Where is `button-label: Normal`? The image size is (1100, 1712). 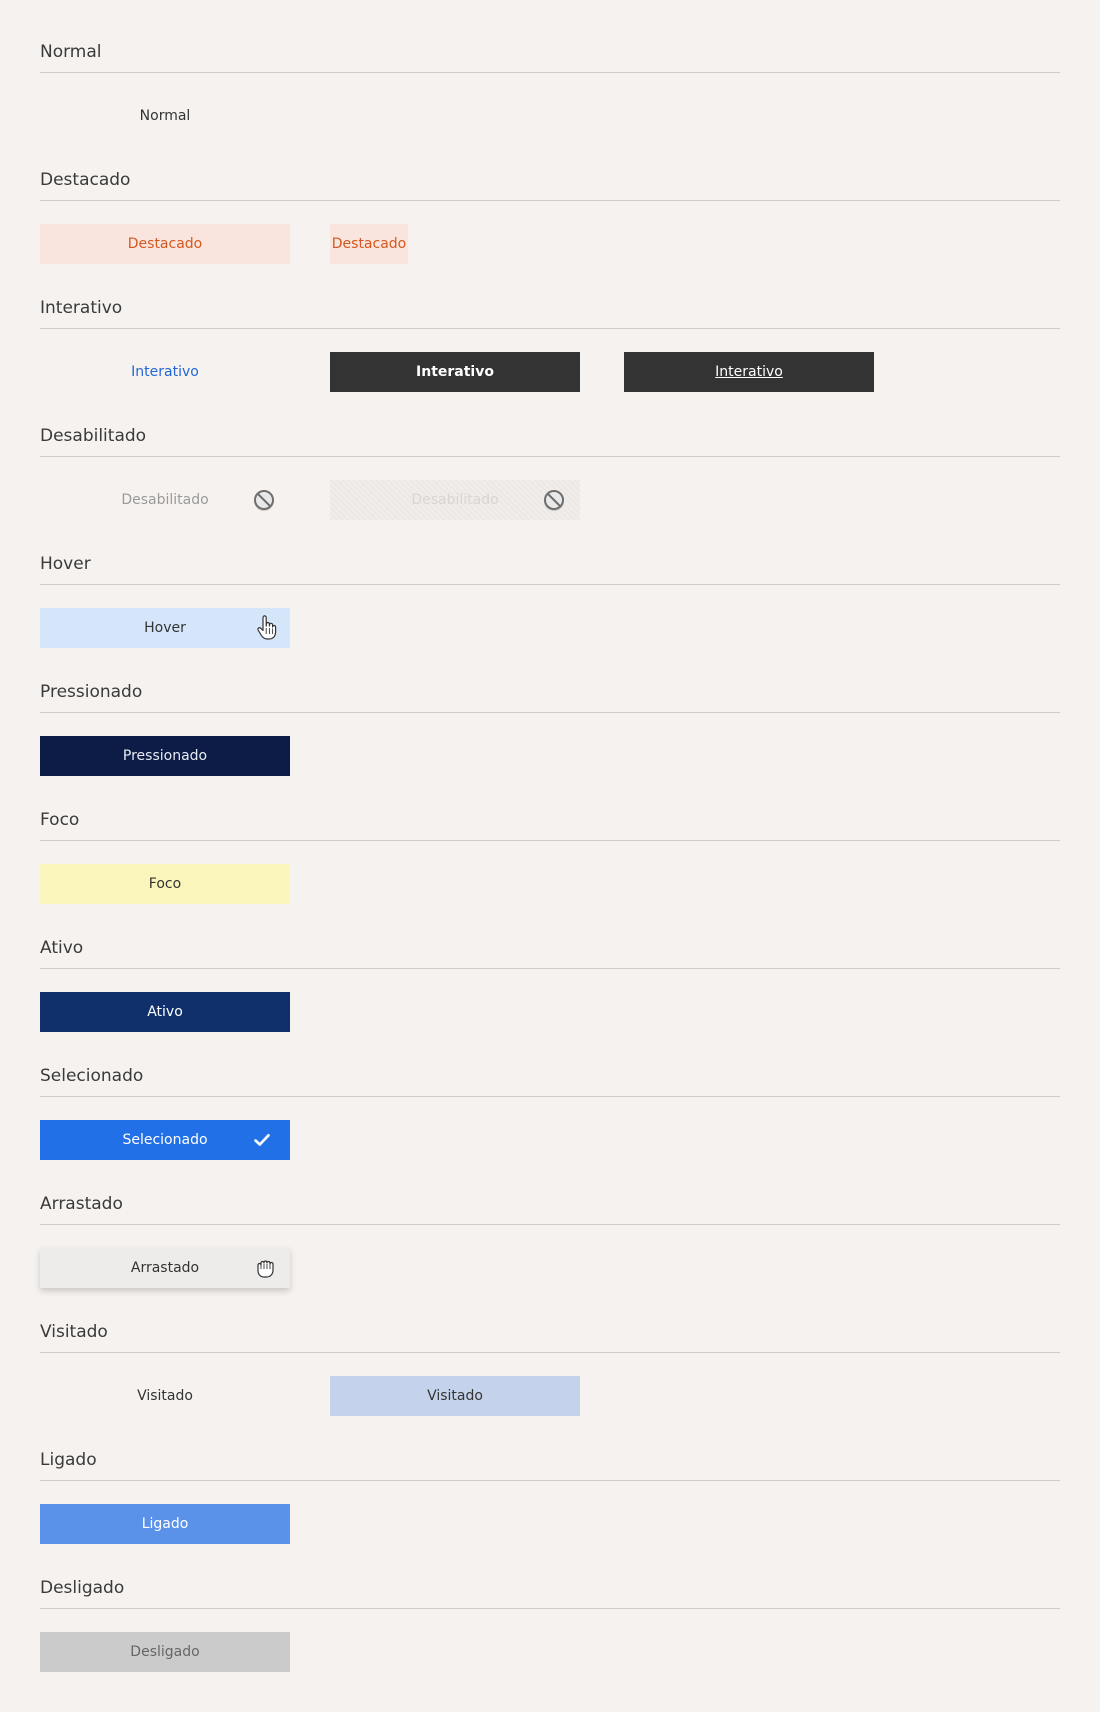 button-label: Normal is located at coordinates (165, 116).